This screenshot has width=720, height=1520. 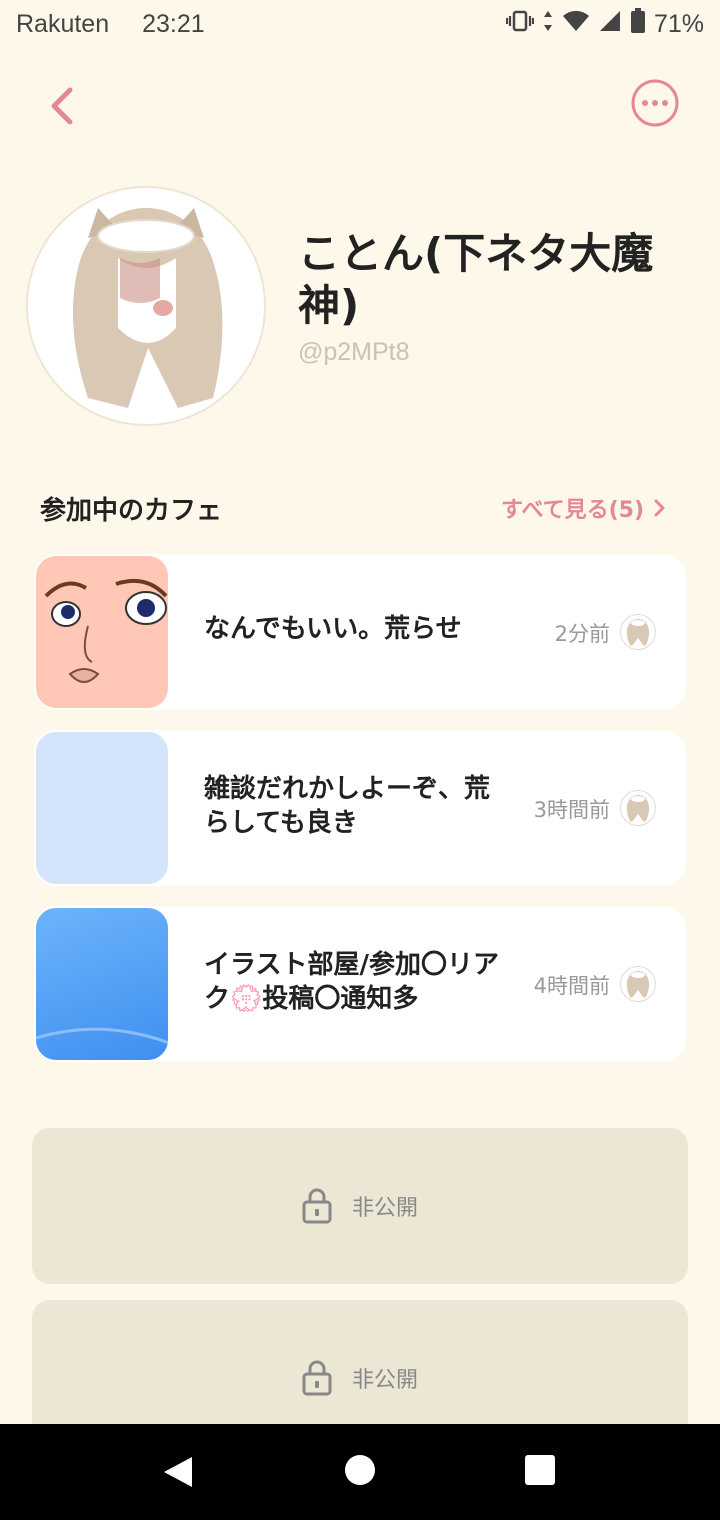 What do you see at coordinates (638, 24) in the screenshot?
I see `battery-icon` at bounding box center [638, 24].